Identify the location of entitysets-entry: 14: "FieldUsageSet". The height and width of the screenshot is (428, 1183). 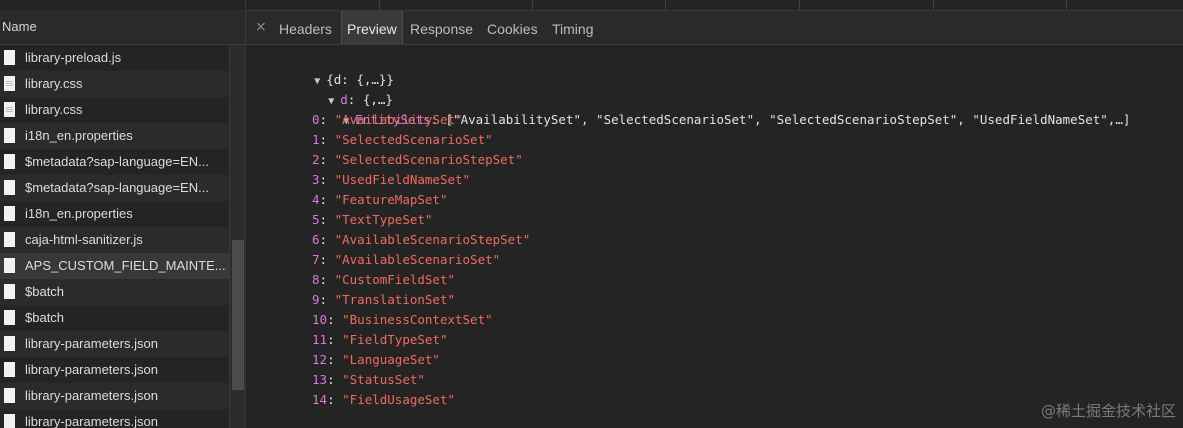
(383, 400).